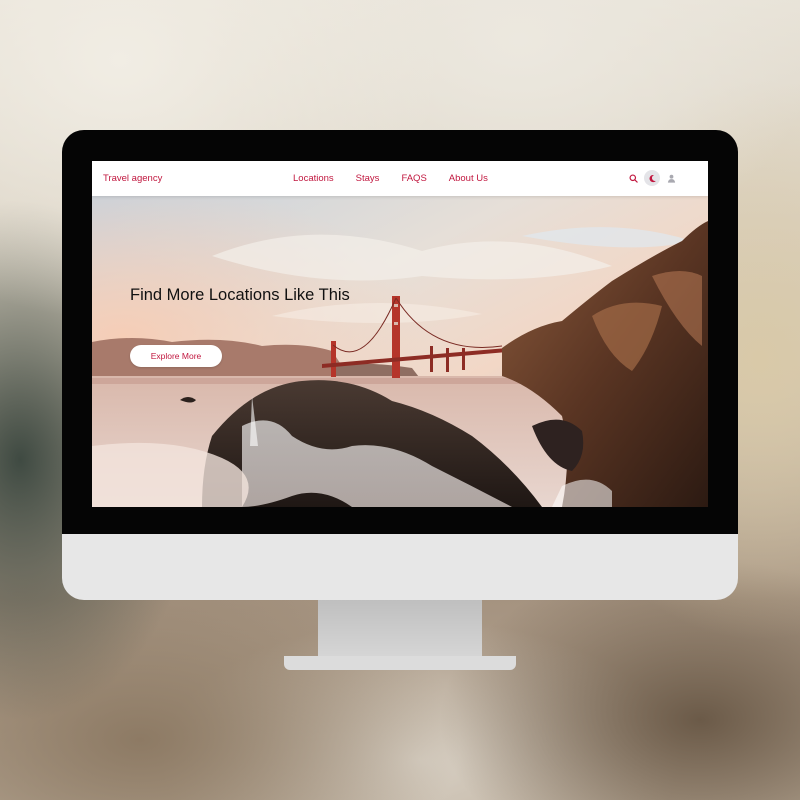 The height and width of the screenshot is (800, 800). Describe the element at coordinates (240, 295) in the screenshot. I see `hero-title: Find More Locations Like This` at that location.